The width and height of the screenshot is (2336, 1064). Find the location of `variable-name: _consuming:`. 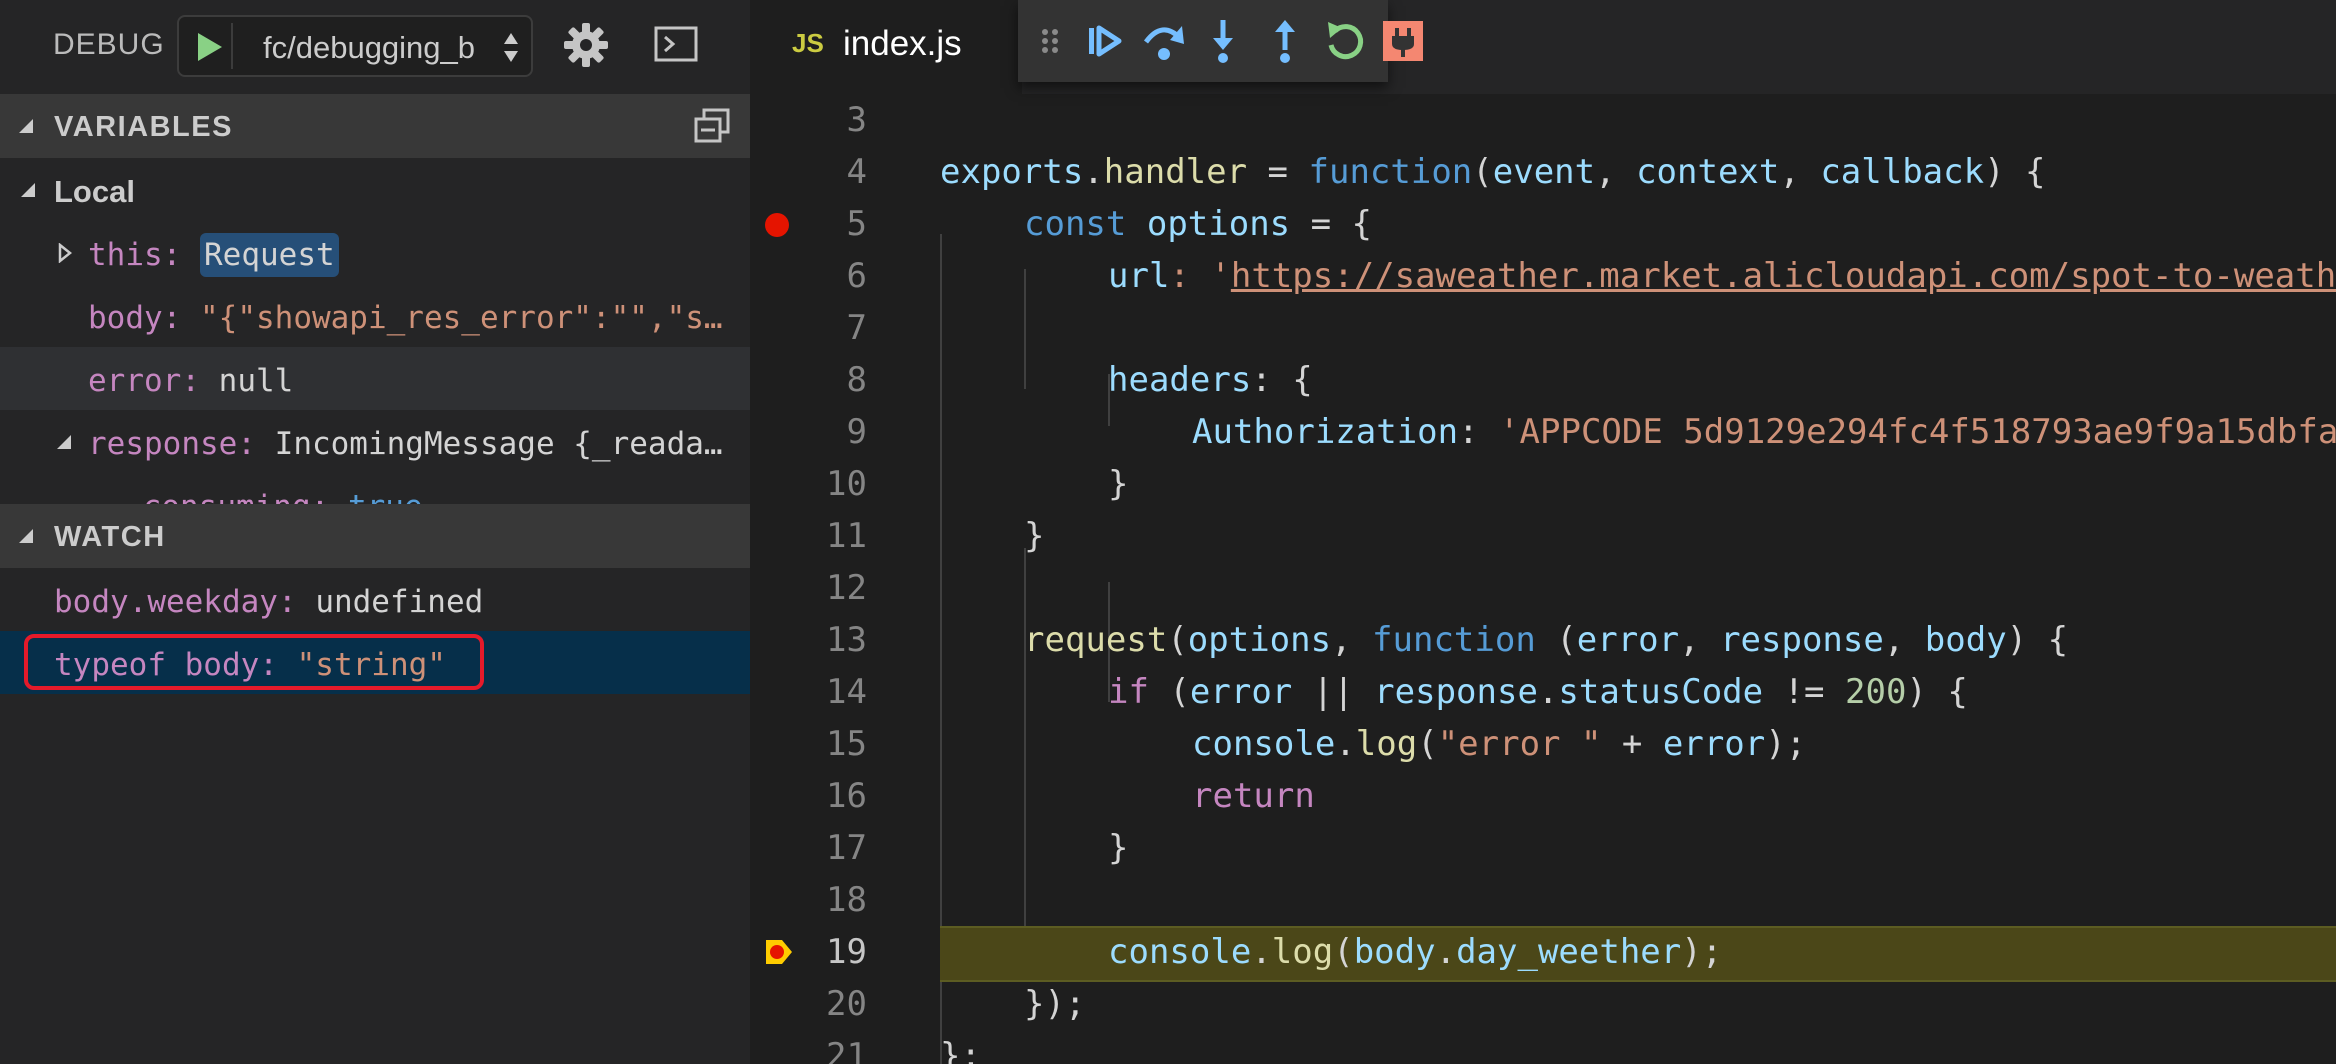

variable-name: _consuming: is located at coordinates (226, 496).